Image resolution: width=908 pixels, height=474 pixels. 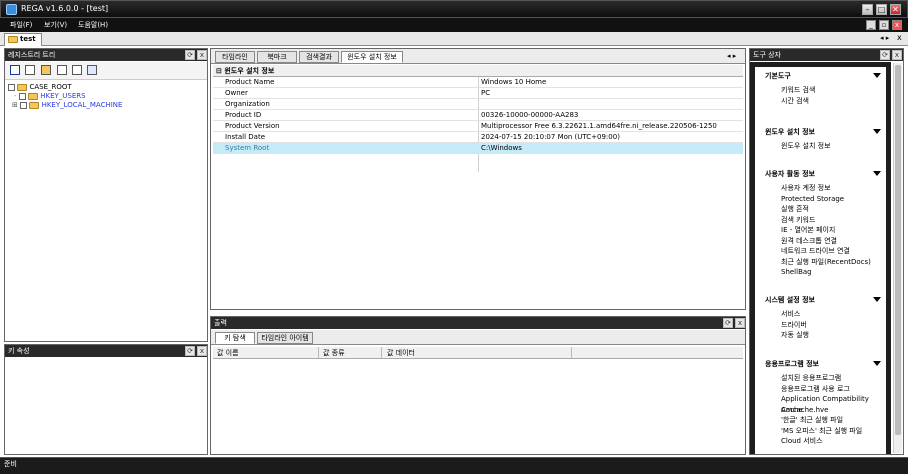 I want to click on open-folder-icon, so click(x=46, y=70).